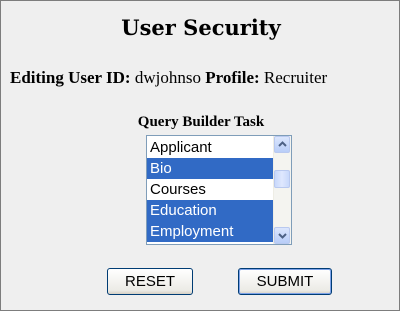  Describe the element at coordinates (211, 210) in the screenshot. I see `task-option: Education` at that location.